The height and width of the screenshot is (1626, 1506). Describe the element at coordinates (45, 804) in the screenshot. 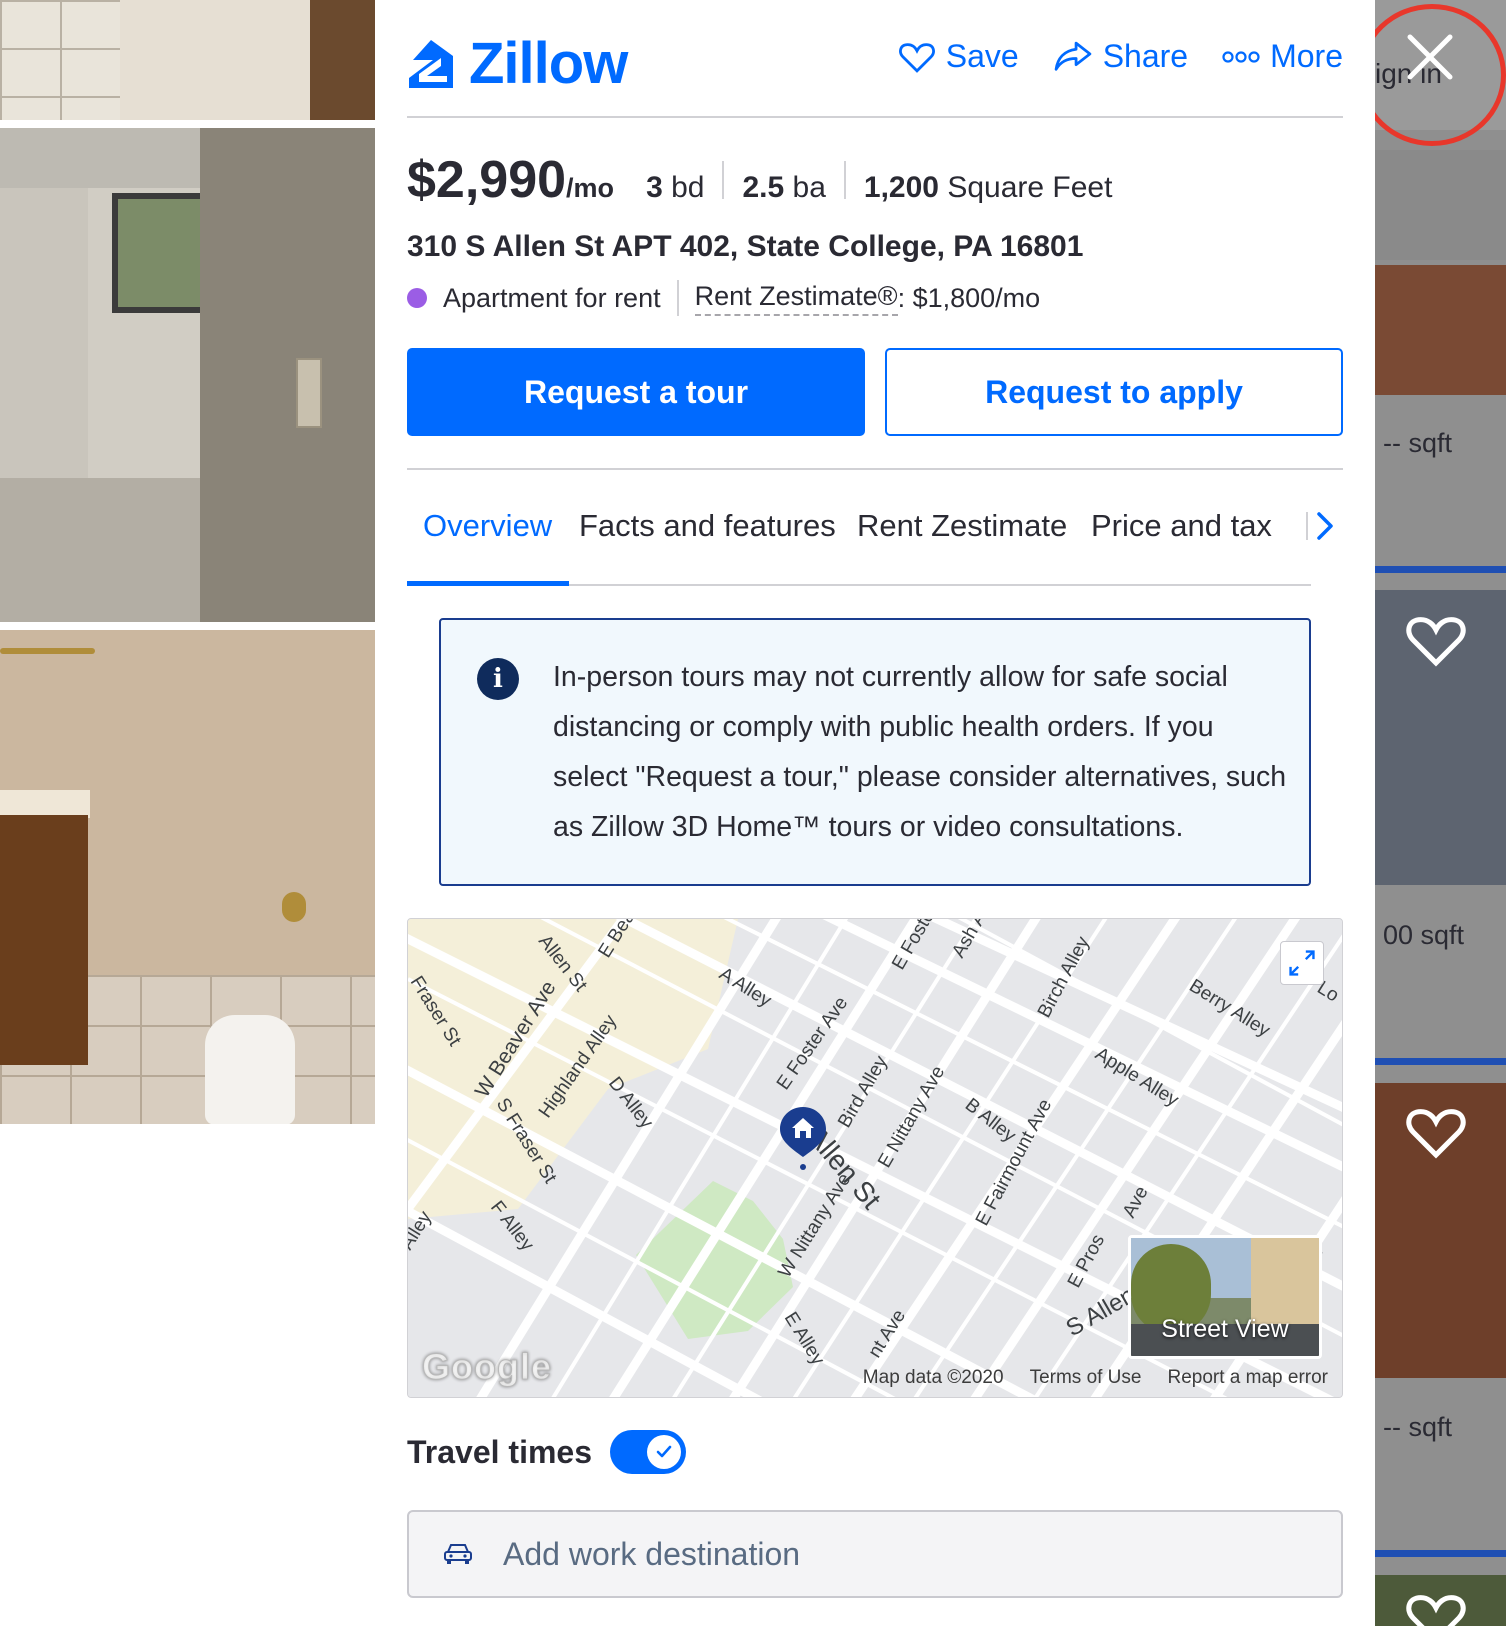

I see `vanity-counter` at that location.